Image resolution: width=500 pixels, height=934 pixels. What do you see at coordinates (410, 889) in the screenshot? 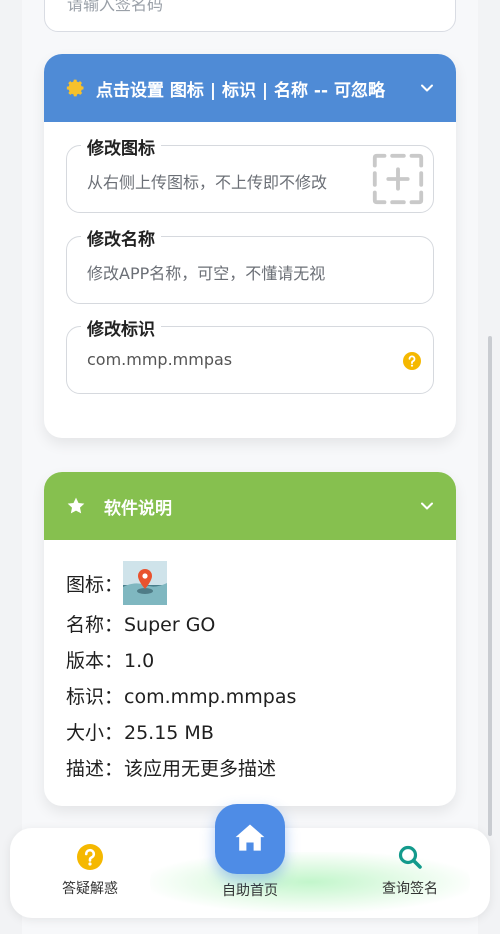
I see `tab-query-label: 查询签名` at bounding box center [410, 889].